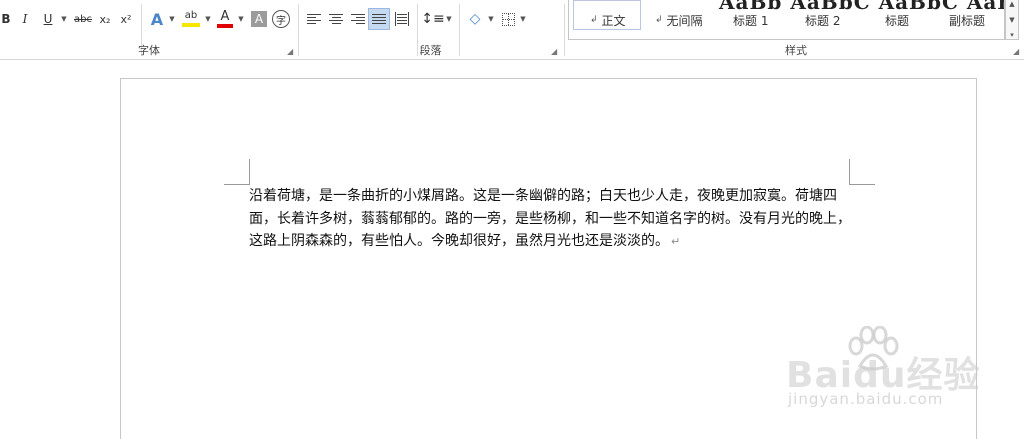 The width and height of the screenshot is (1024, 439). I want to click on baidu-watermark: Baidu经验 jingyan.baidu.com, so click(882, 371).